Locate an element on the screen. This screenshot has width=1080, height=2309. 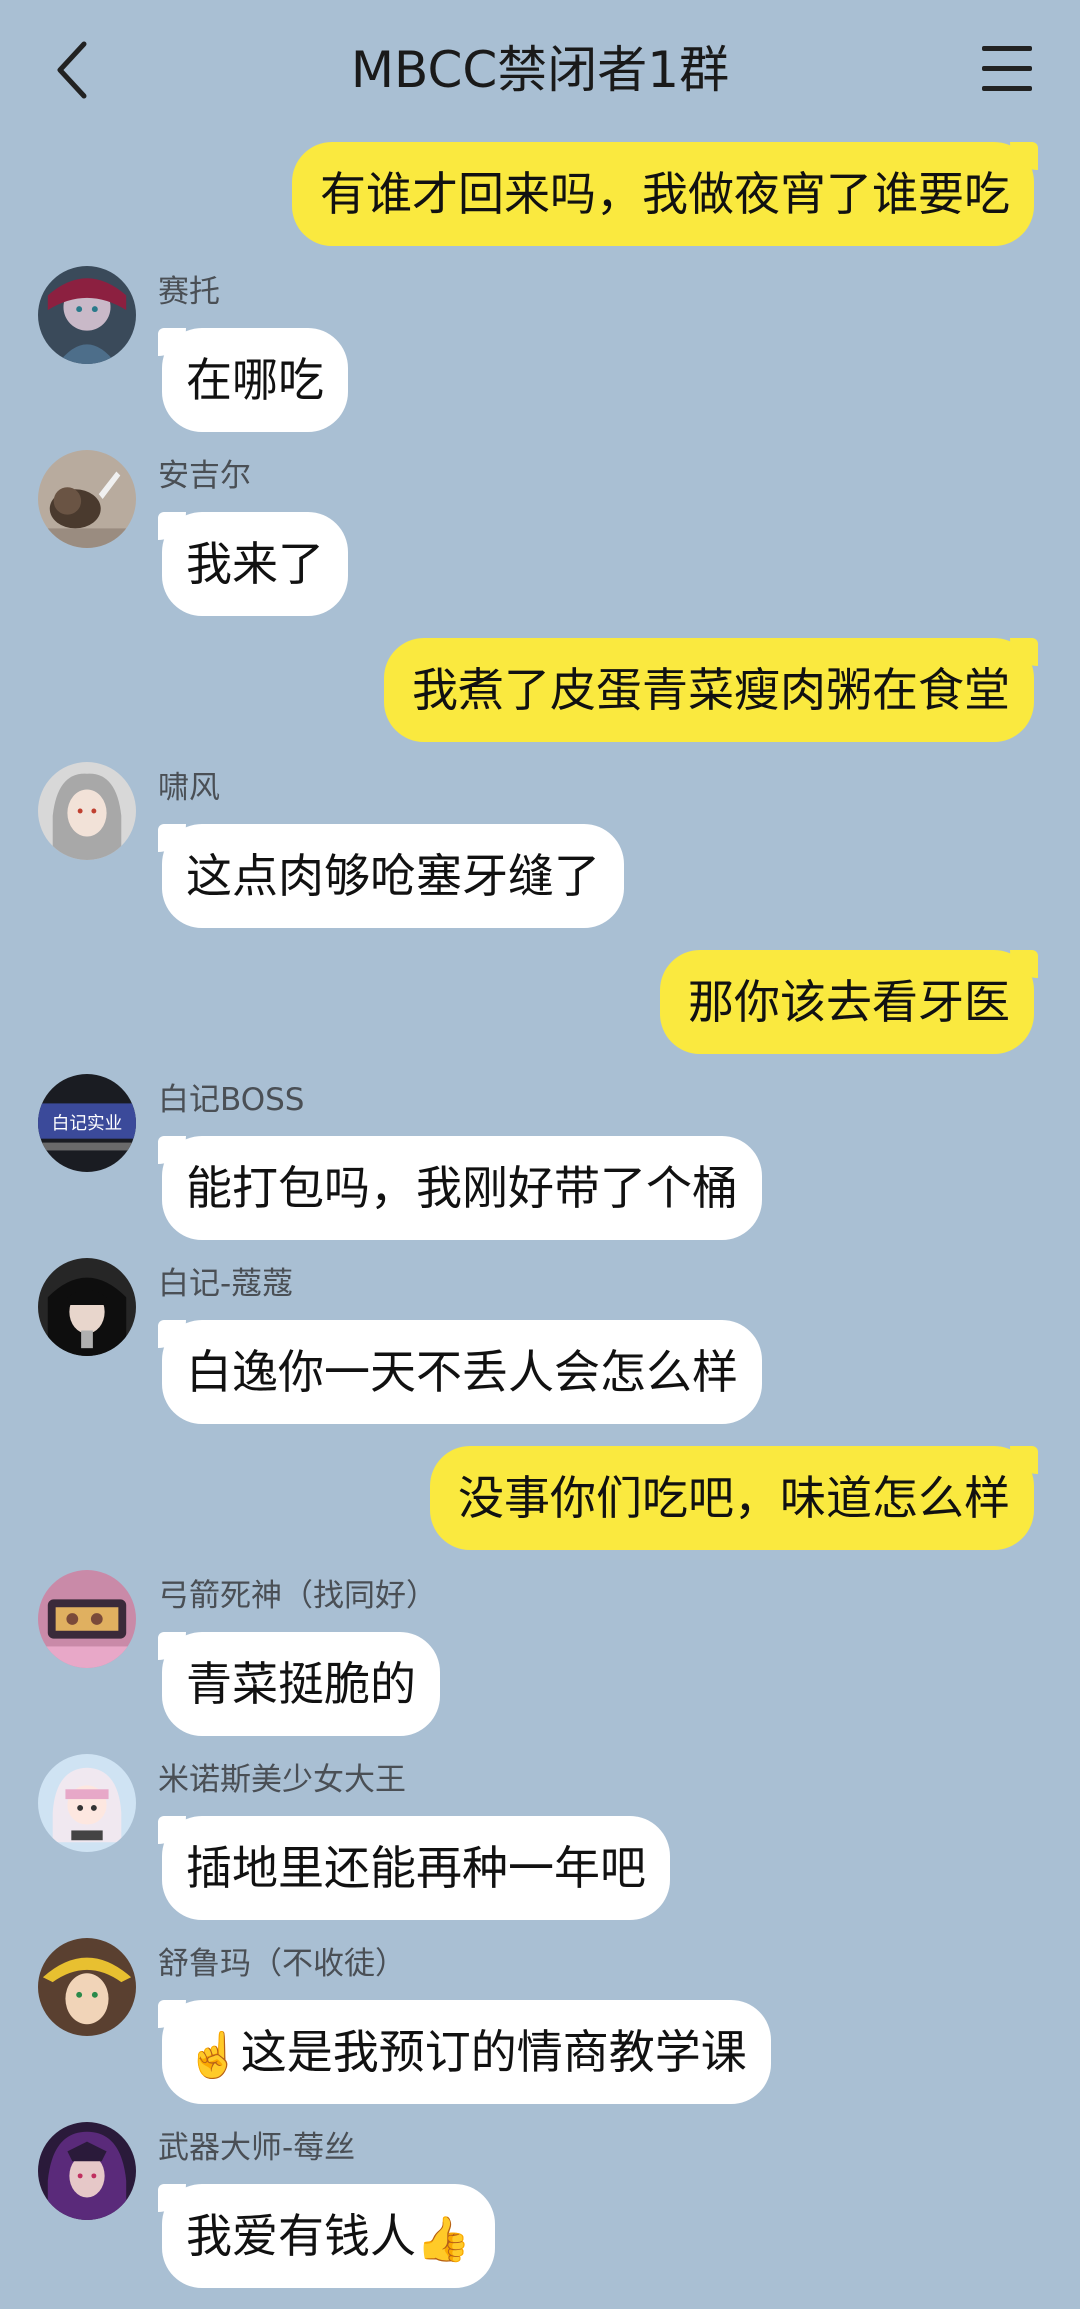
message-text: 青菜挺脆的 is located at coordinates (301, 1684).